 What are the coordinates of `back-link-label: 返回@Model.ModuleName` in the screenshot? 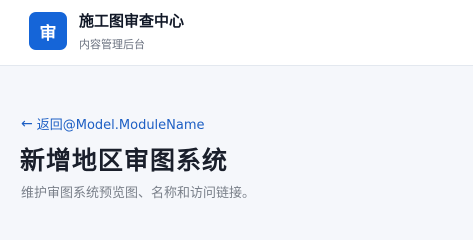 It's located at (120, 125).